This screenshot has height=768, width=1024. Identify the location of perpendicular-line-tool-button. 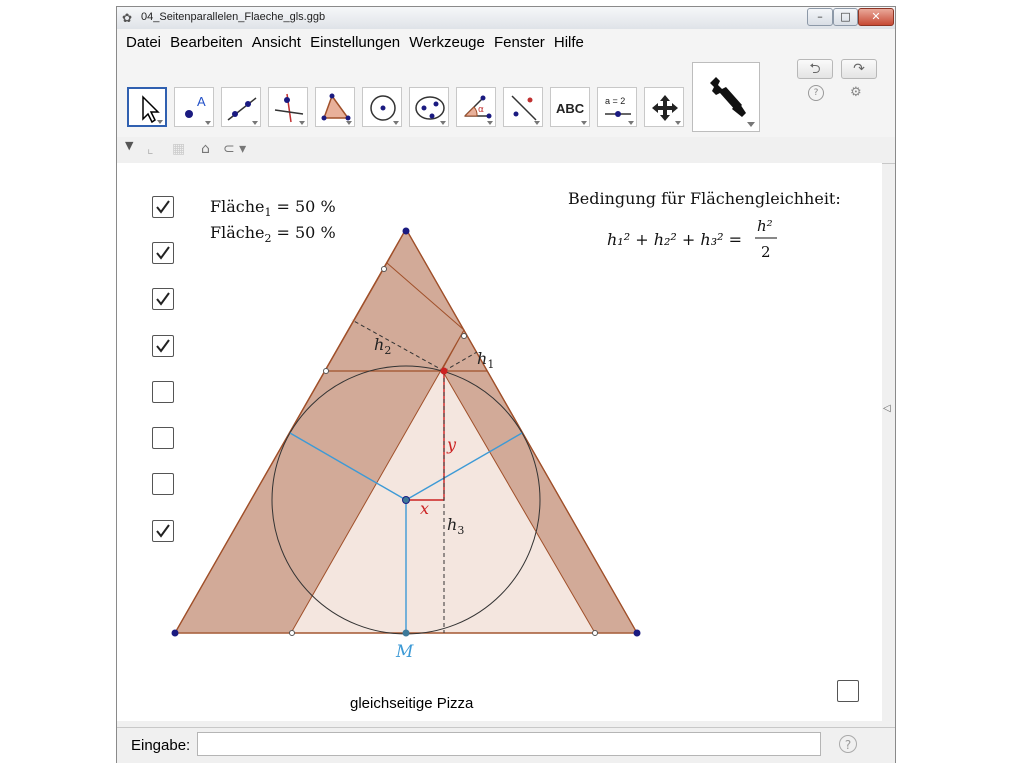
(288, 107).